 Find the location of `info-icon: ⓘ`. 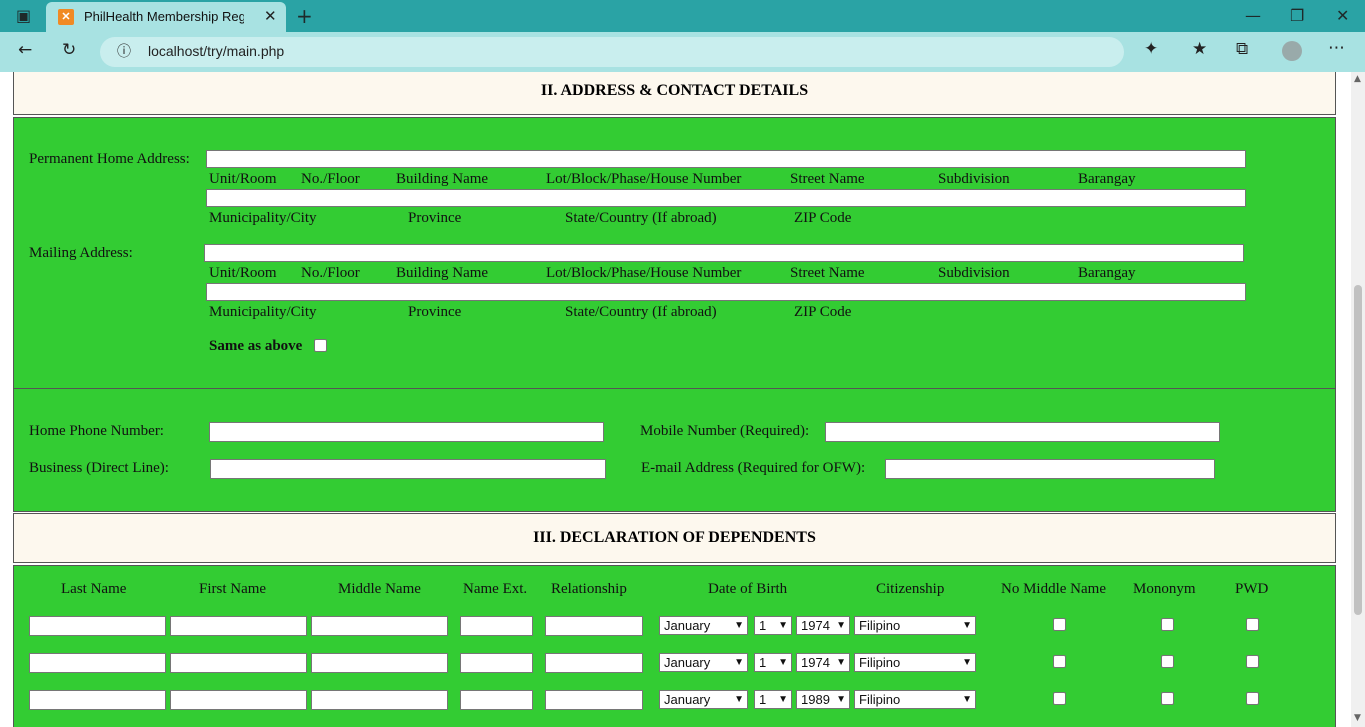

info-icon: ⓘ is located at coordinates (124, 51).